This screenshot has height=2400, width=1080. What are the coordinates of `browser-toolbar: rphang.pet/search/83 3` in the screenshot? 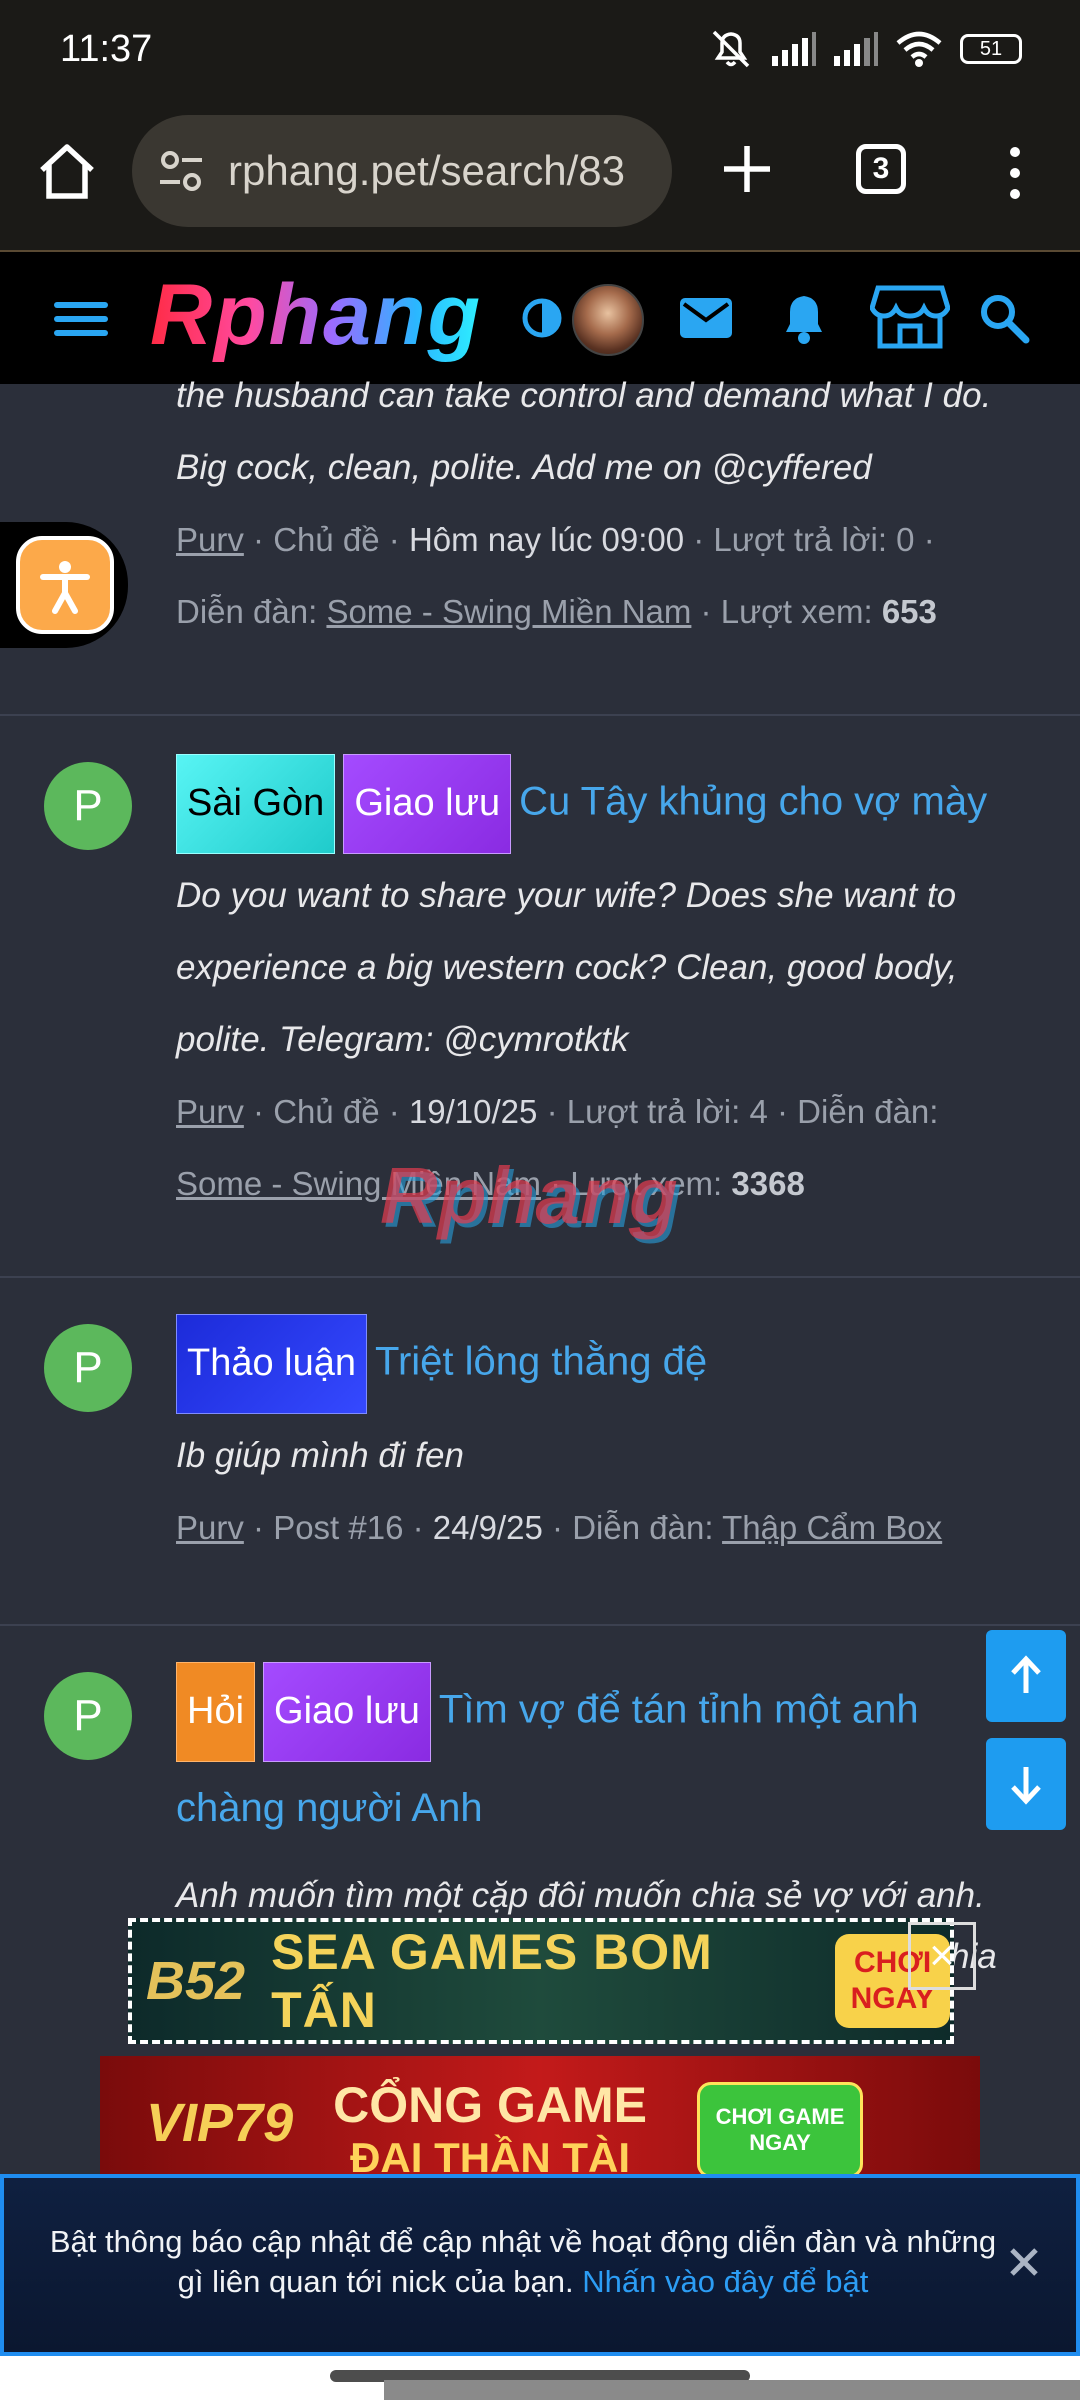 It's located at (540, 176).